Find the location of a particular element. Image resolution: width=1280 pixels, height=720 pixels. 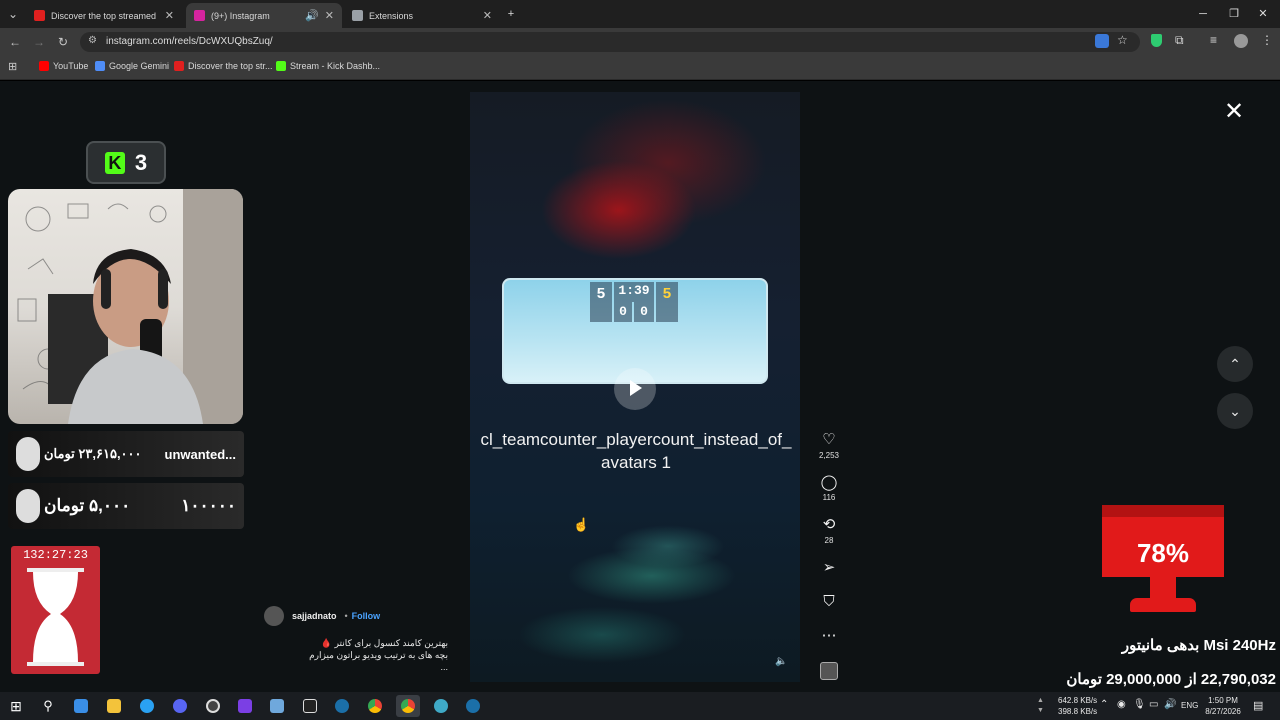

previous-reel-button: ⌃ is located at coordinates (1235, 364).